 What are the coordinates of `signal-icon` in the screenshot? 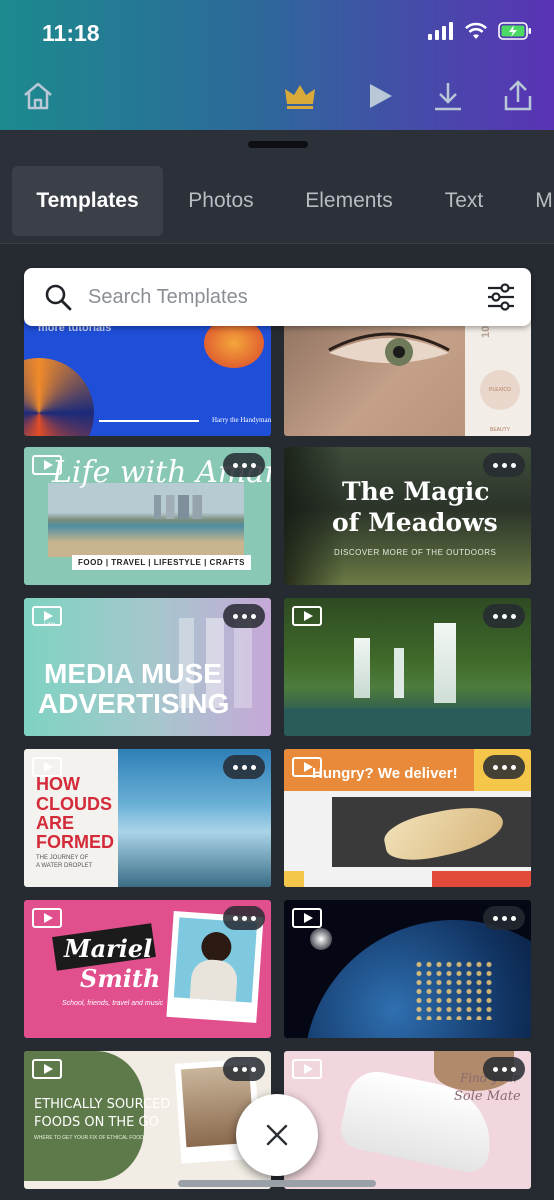 It's located at (440, 31).